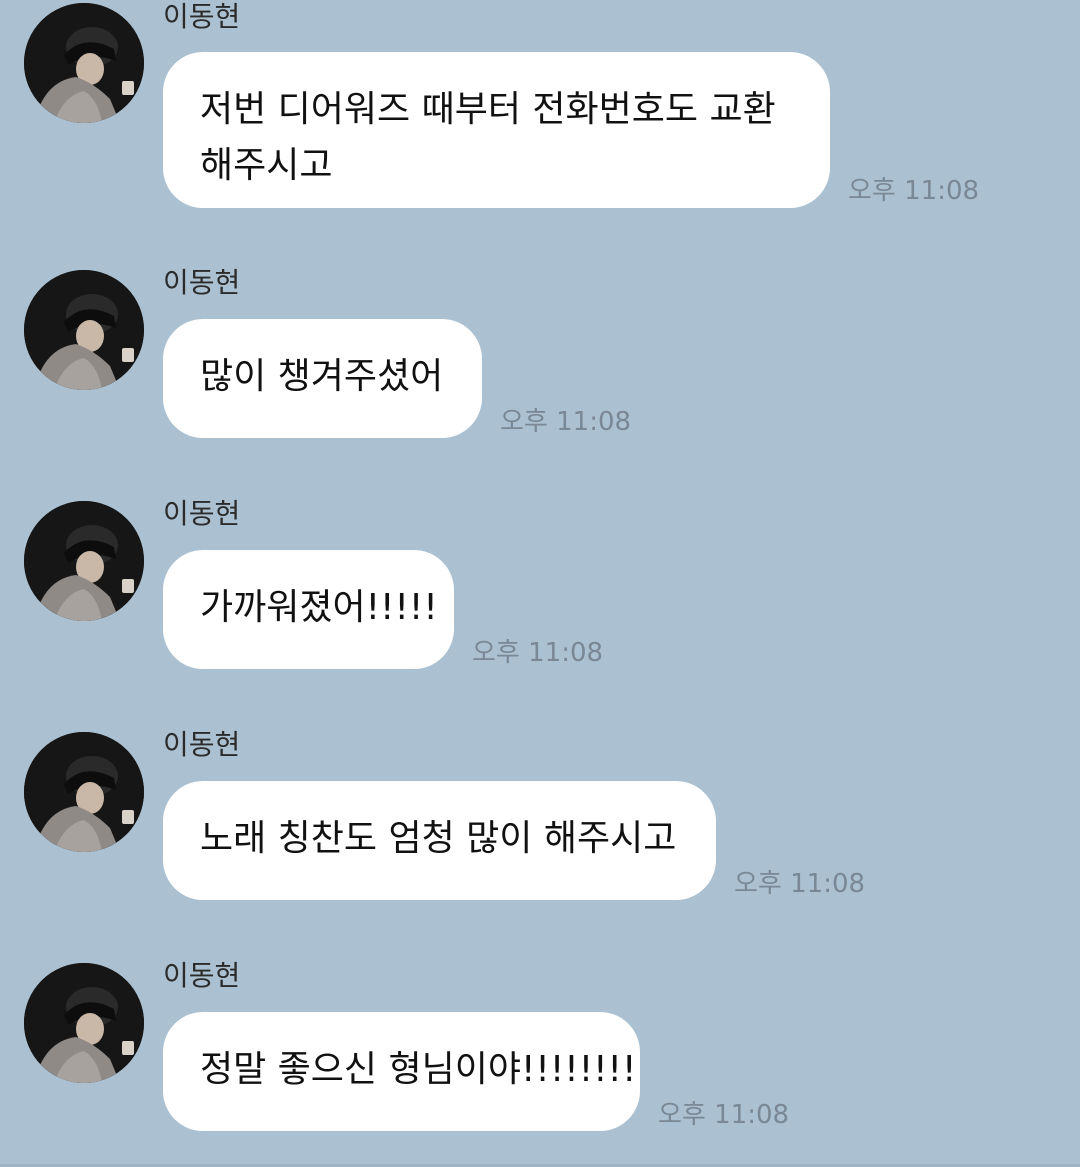  I want to click on message-text-line: 많이 챙겨주셨어, so click(322, 376).